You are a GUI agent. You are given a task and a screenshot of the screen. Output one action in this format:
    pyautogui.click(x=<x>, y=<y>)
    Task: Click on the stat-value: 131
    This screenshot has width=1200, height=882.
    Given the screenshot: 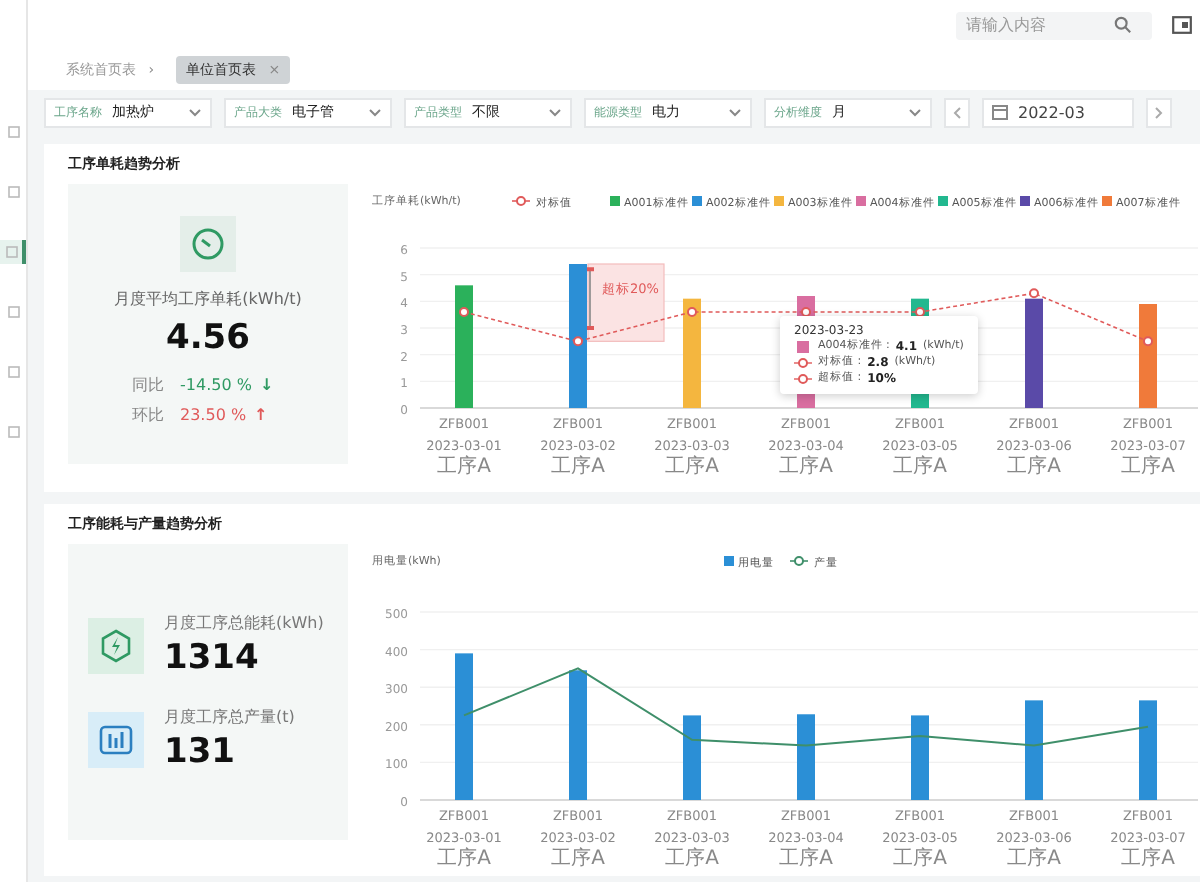 What is the action you would take?
    pyautogui.click(x=200, y=752)
    